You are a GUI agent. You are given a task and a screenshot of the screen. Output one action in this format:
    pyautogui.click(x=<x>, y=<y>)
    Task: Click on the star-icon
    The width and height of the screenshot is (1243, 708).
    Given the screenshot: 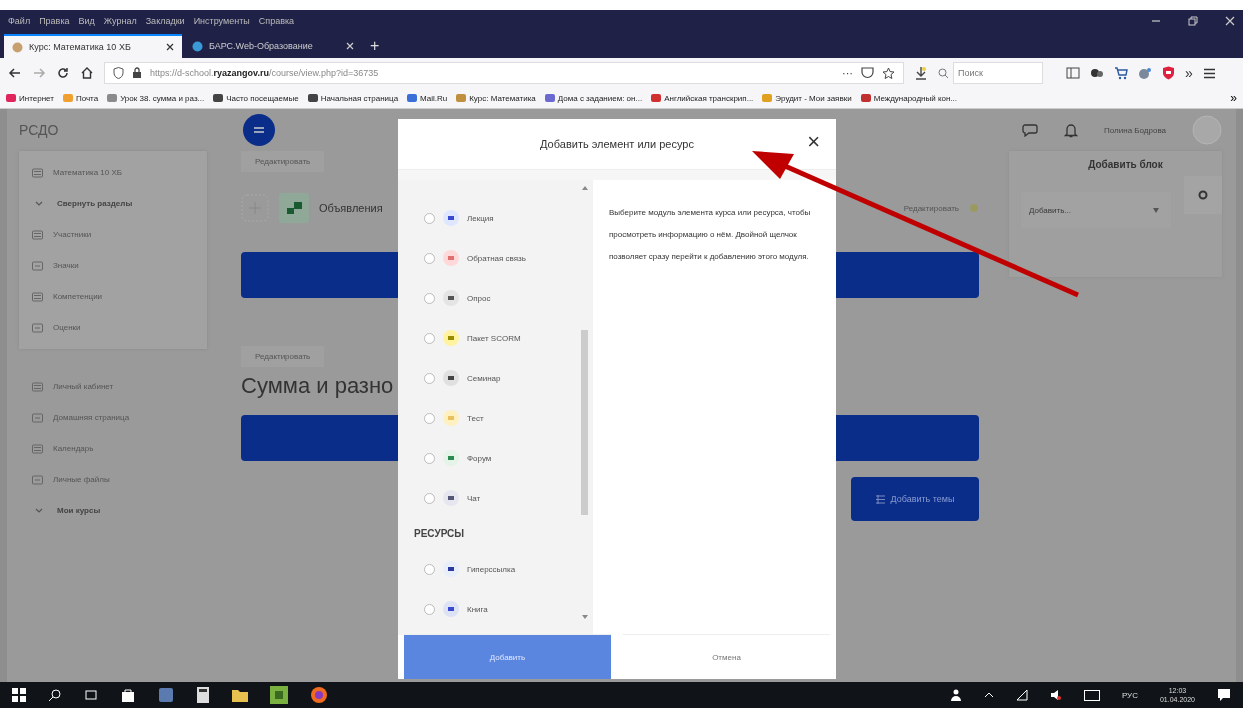 What is the action you would take?
    pyautogui.click(x=888, y=73)
    